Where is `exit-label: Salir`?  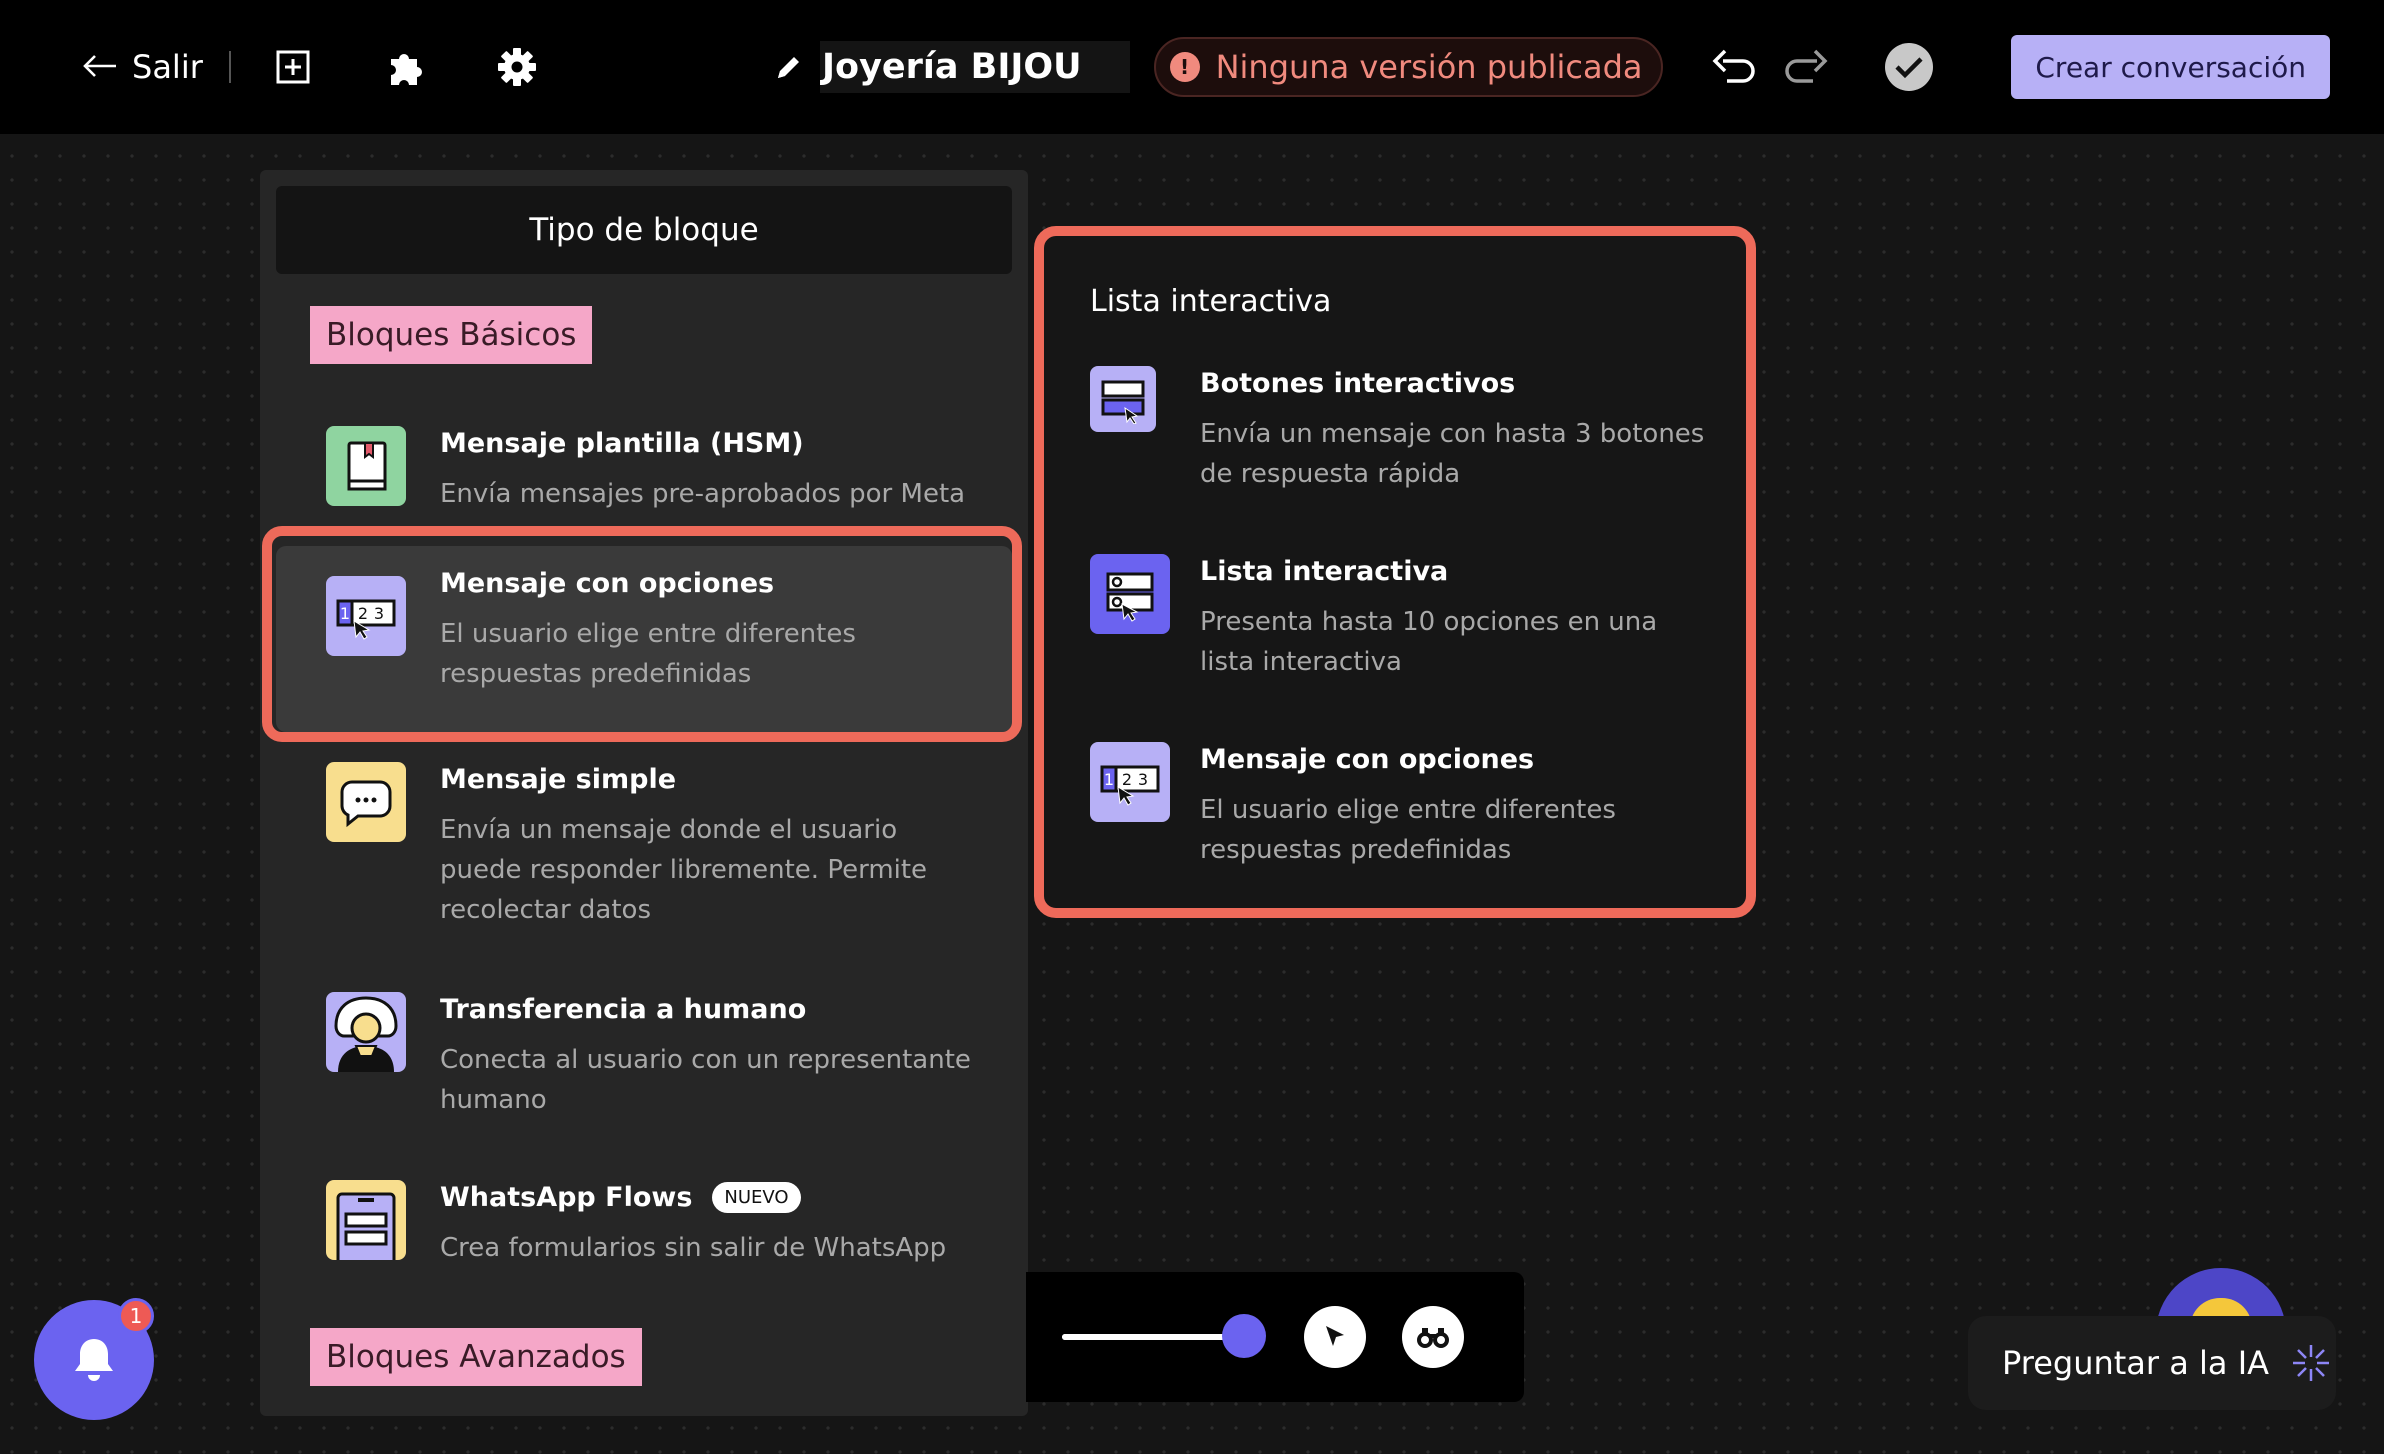 exit-label: Salir is located at coordinates (167, 67).